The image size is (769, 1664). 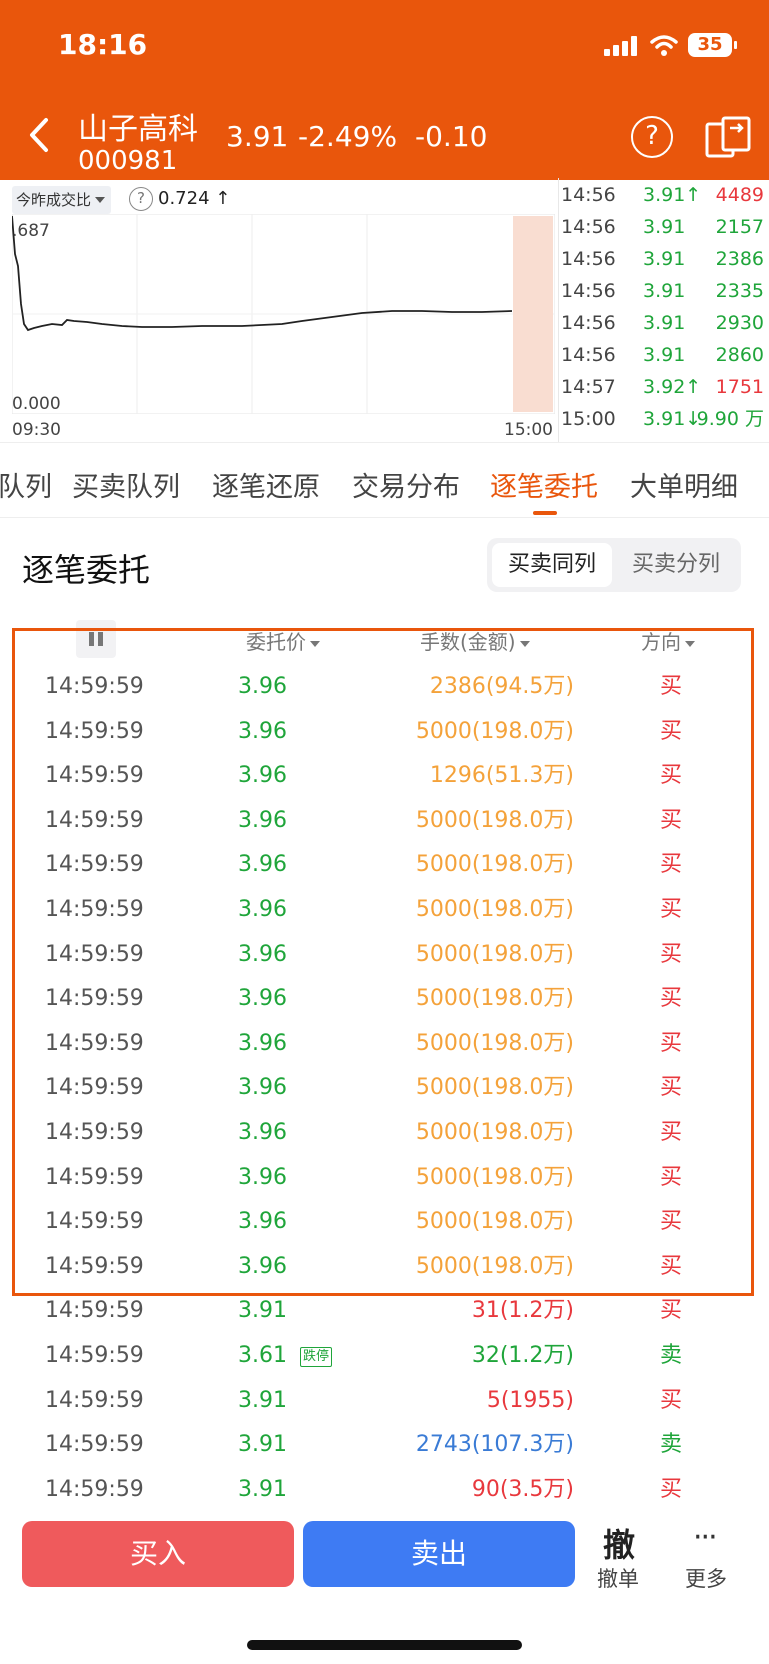 I want to click on tick-volume: 2860, so click(x=739, y=355).